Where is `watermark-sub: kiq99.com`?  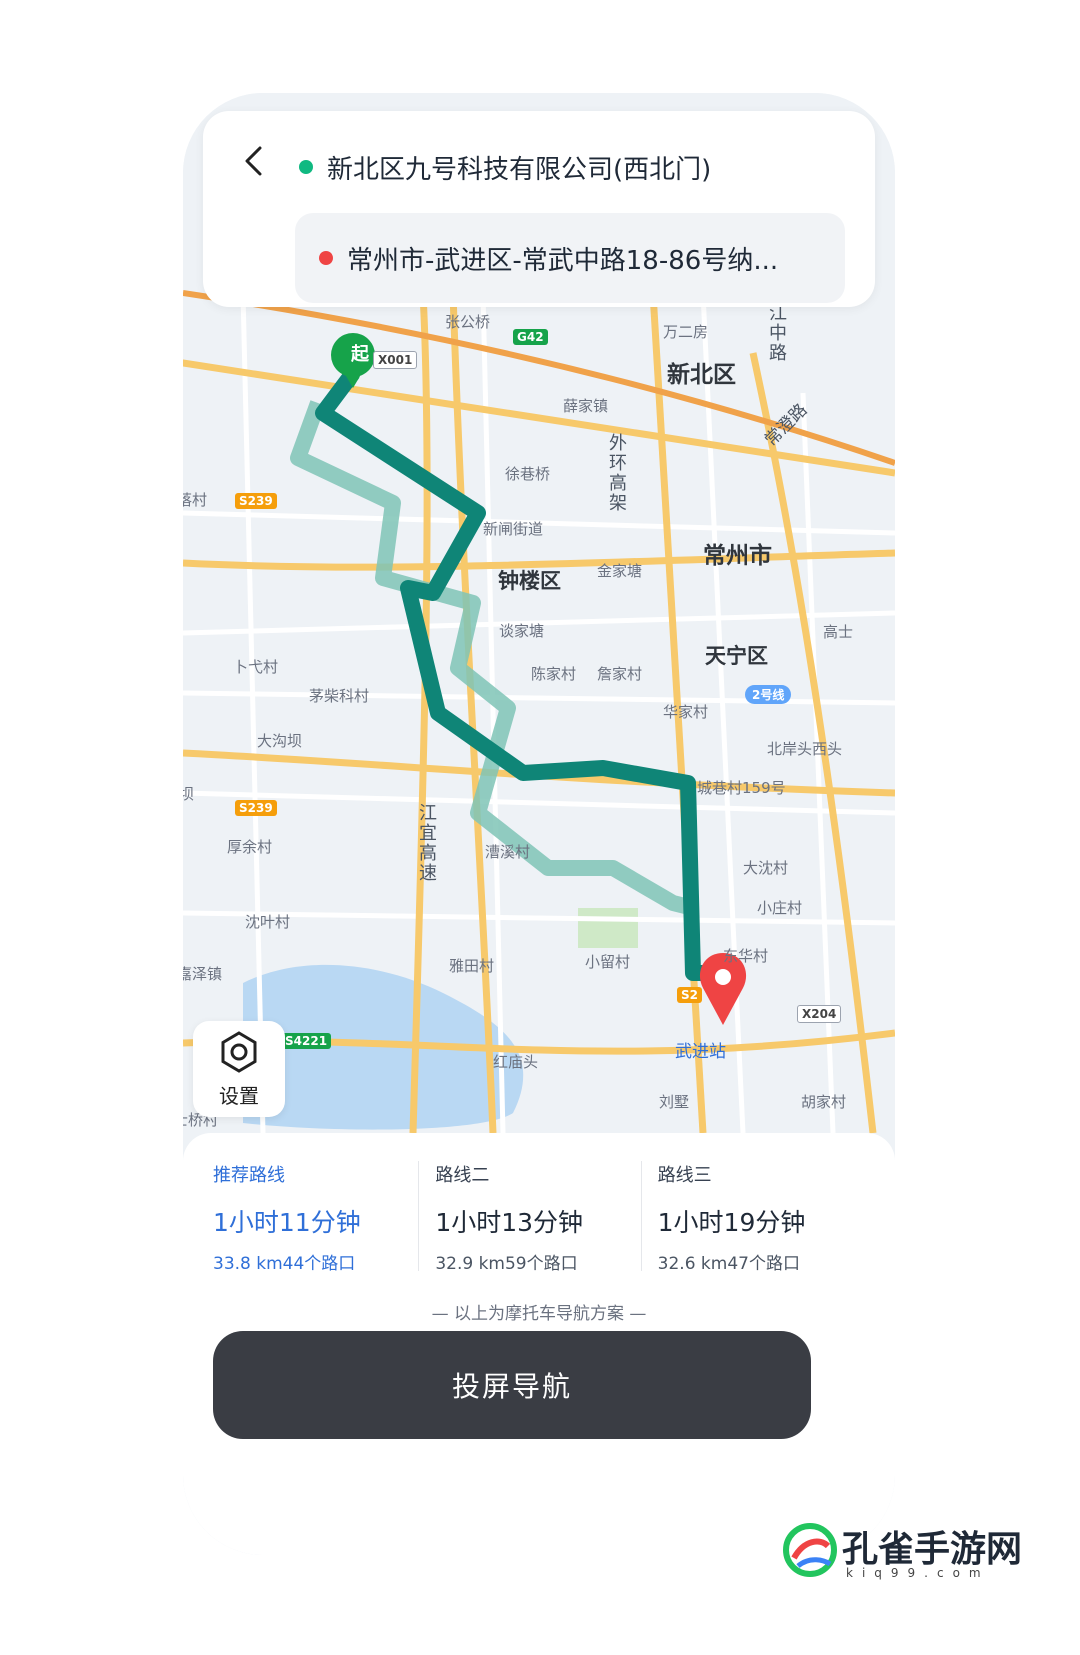
watermark-sub: kiq99.com is located at coordinates (918, 1573).